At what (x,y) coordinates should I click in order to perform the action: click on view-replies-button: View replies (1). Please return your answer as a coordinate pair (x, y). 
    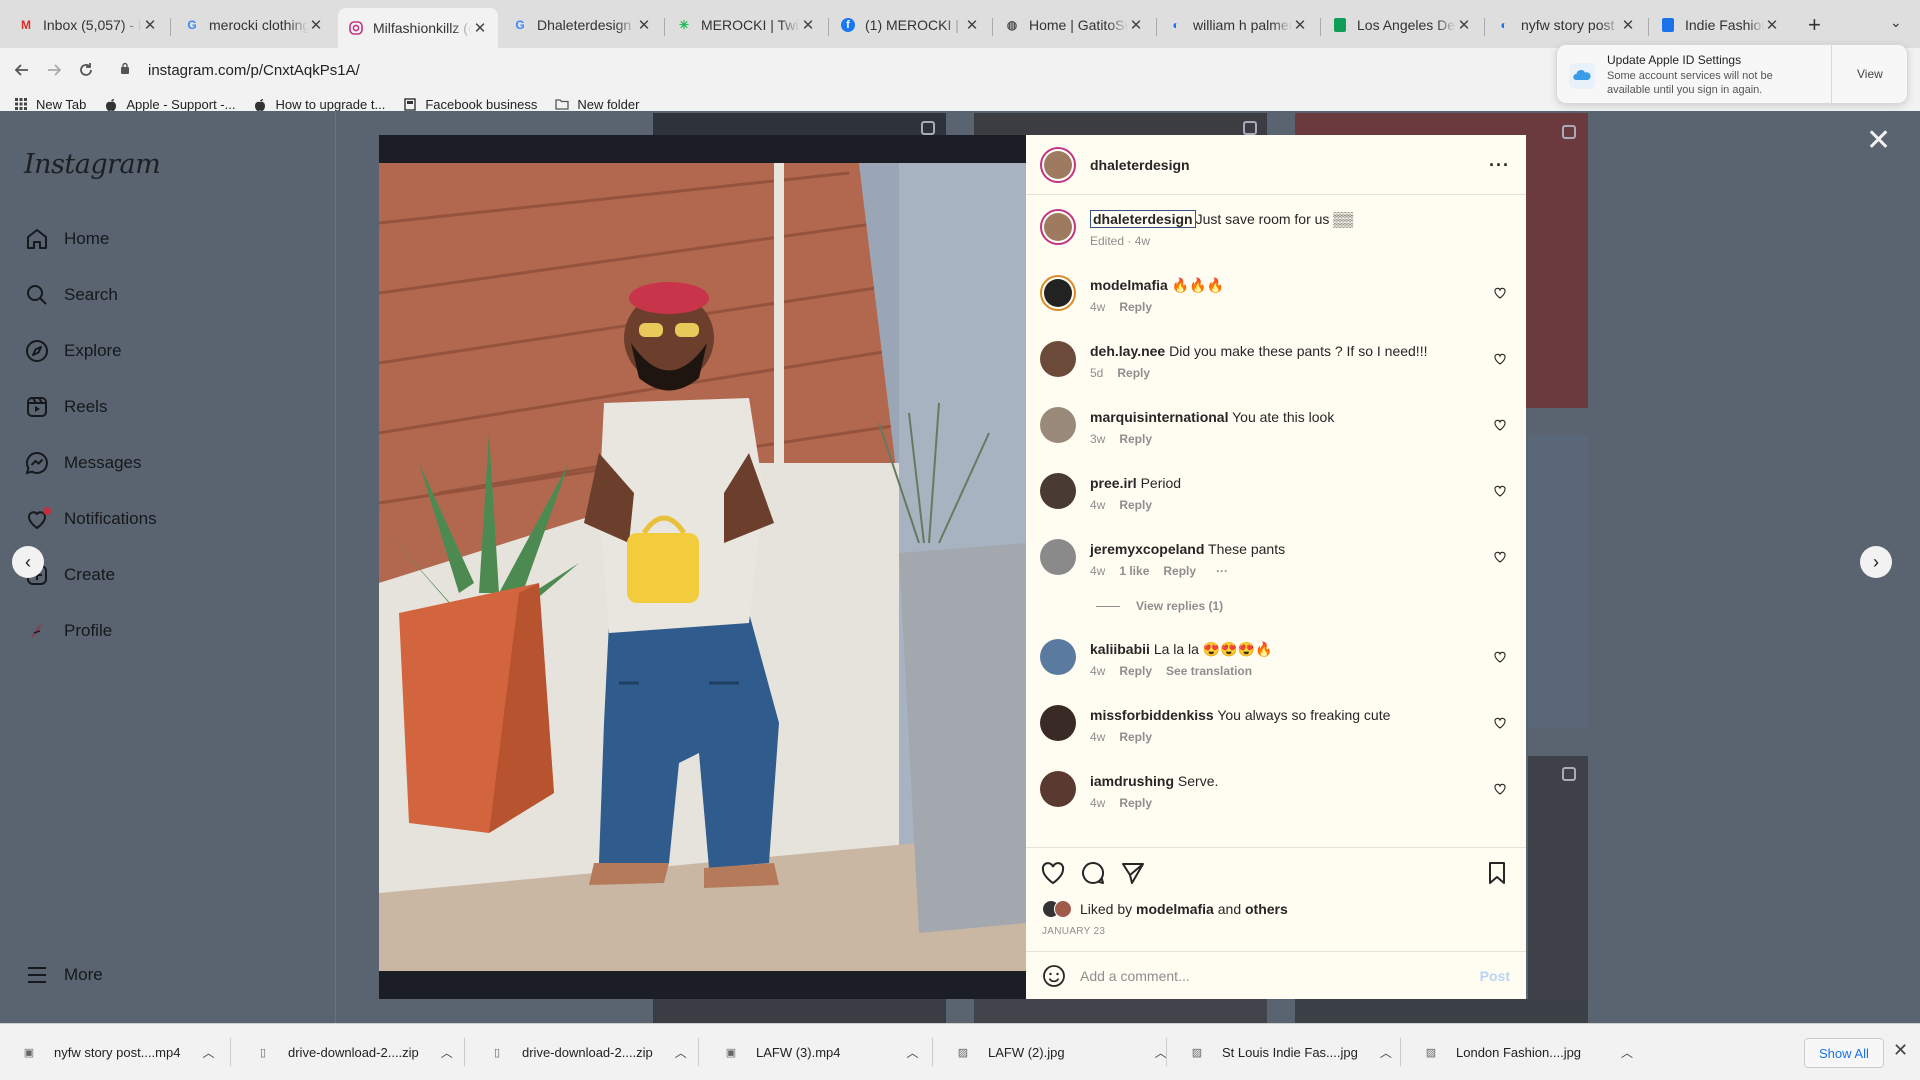
    Looking at the image, I should click on (1159, 606).